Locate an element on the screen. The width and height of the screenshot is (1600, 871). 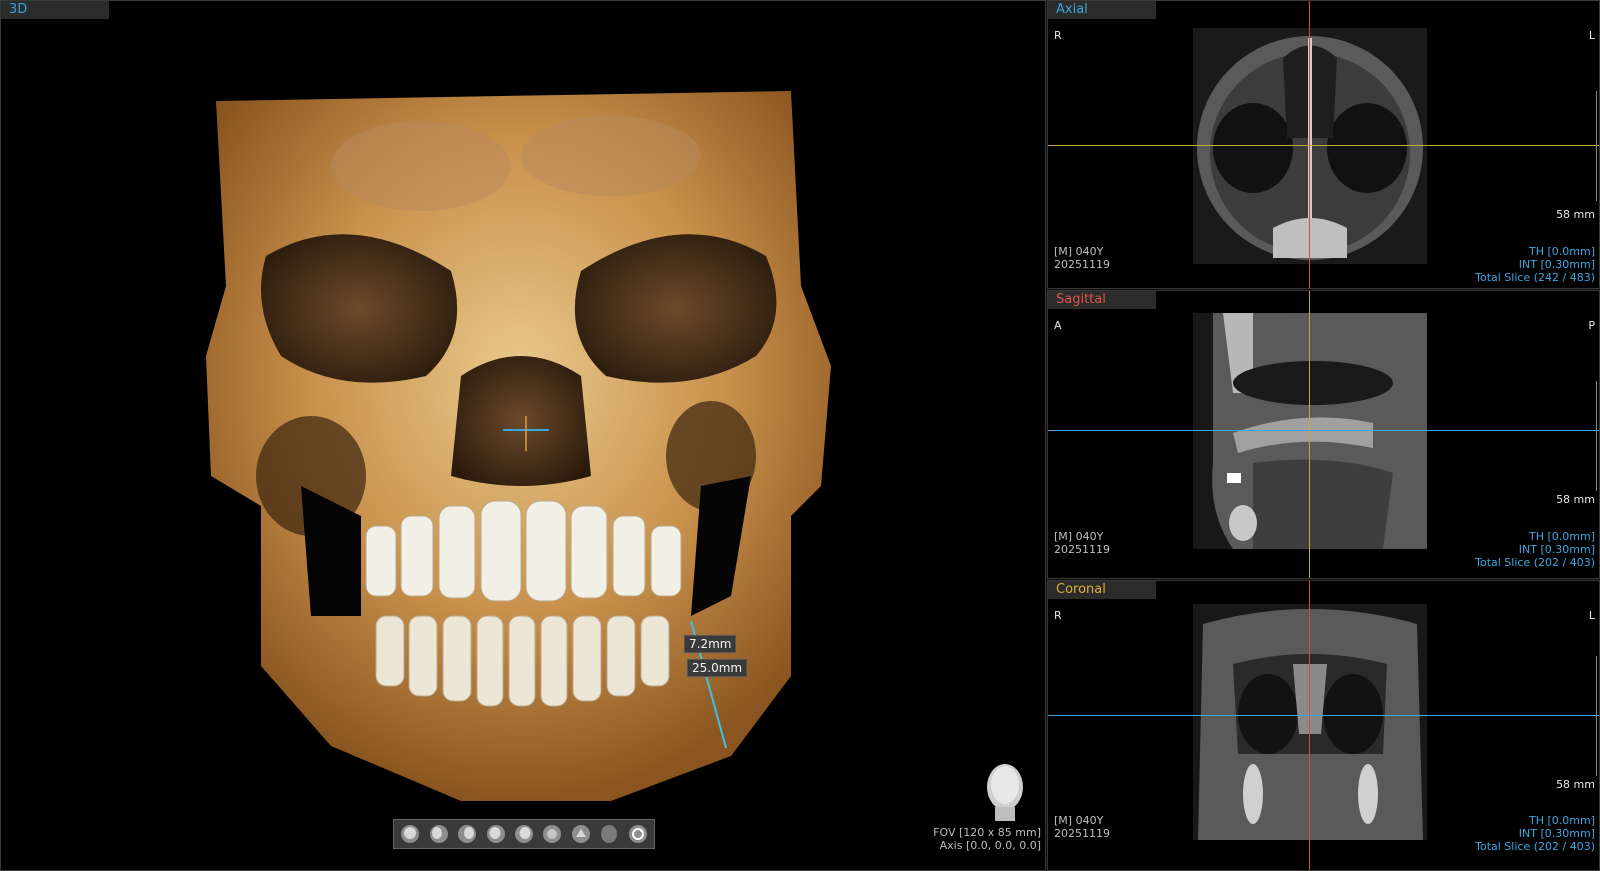
sagittal-scale-bar is located at coordinates (1594, 436).